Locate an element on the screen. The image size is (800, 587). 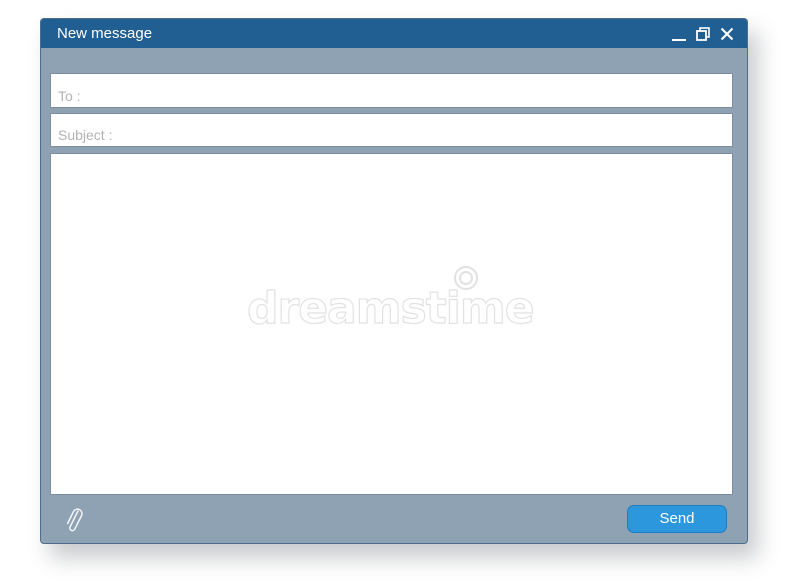
to-input is located at coordinates (391, 90).